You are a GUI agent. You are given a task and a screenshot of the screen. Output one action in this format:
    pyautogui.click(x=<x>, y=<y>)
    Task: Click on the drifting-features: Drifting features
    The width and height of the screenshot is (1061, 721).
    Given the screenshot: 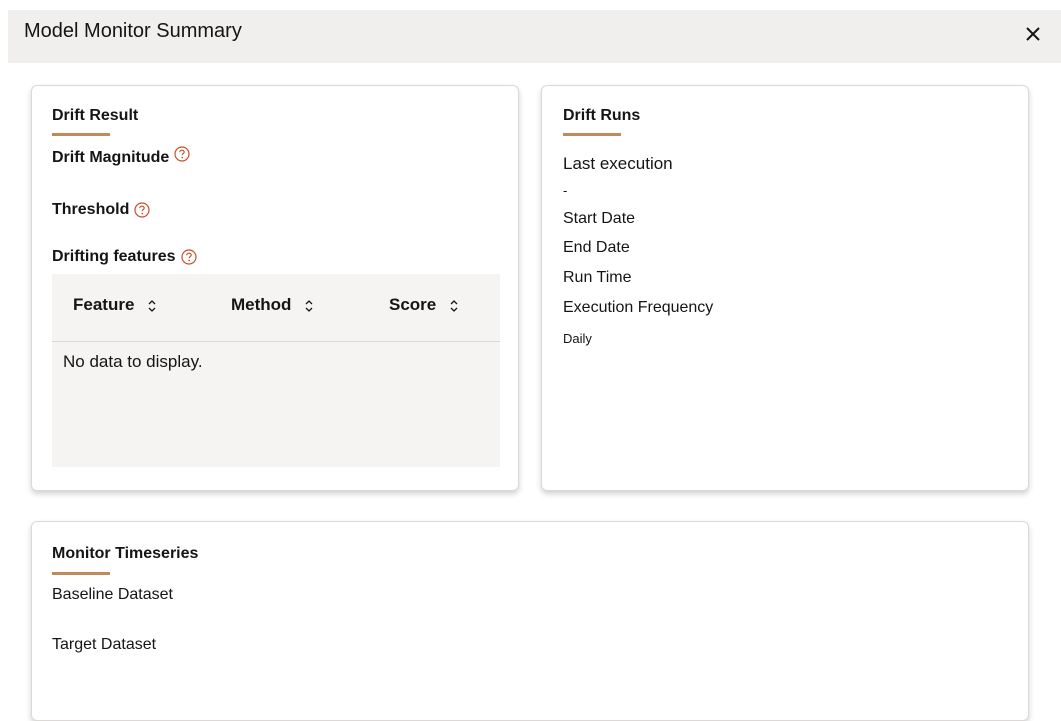 What is the action you would take?
    pyautogui.click(x=124, y=257)
    